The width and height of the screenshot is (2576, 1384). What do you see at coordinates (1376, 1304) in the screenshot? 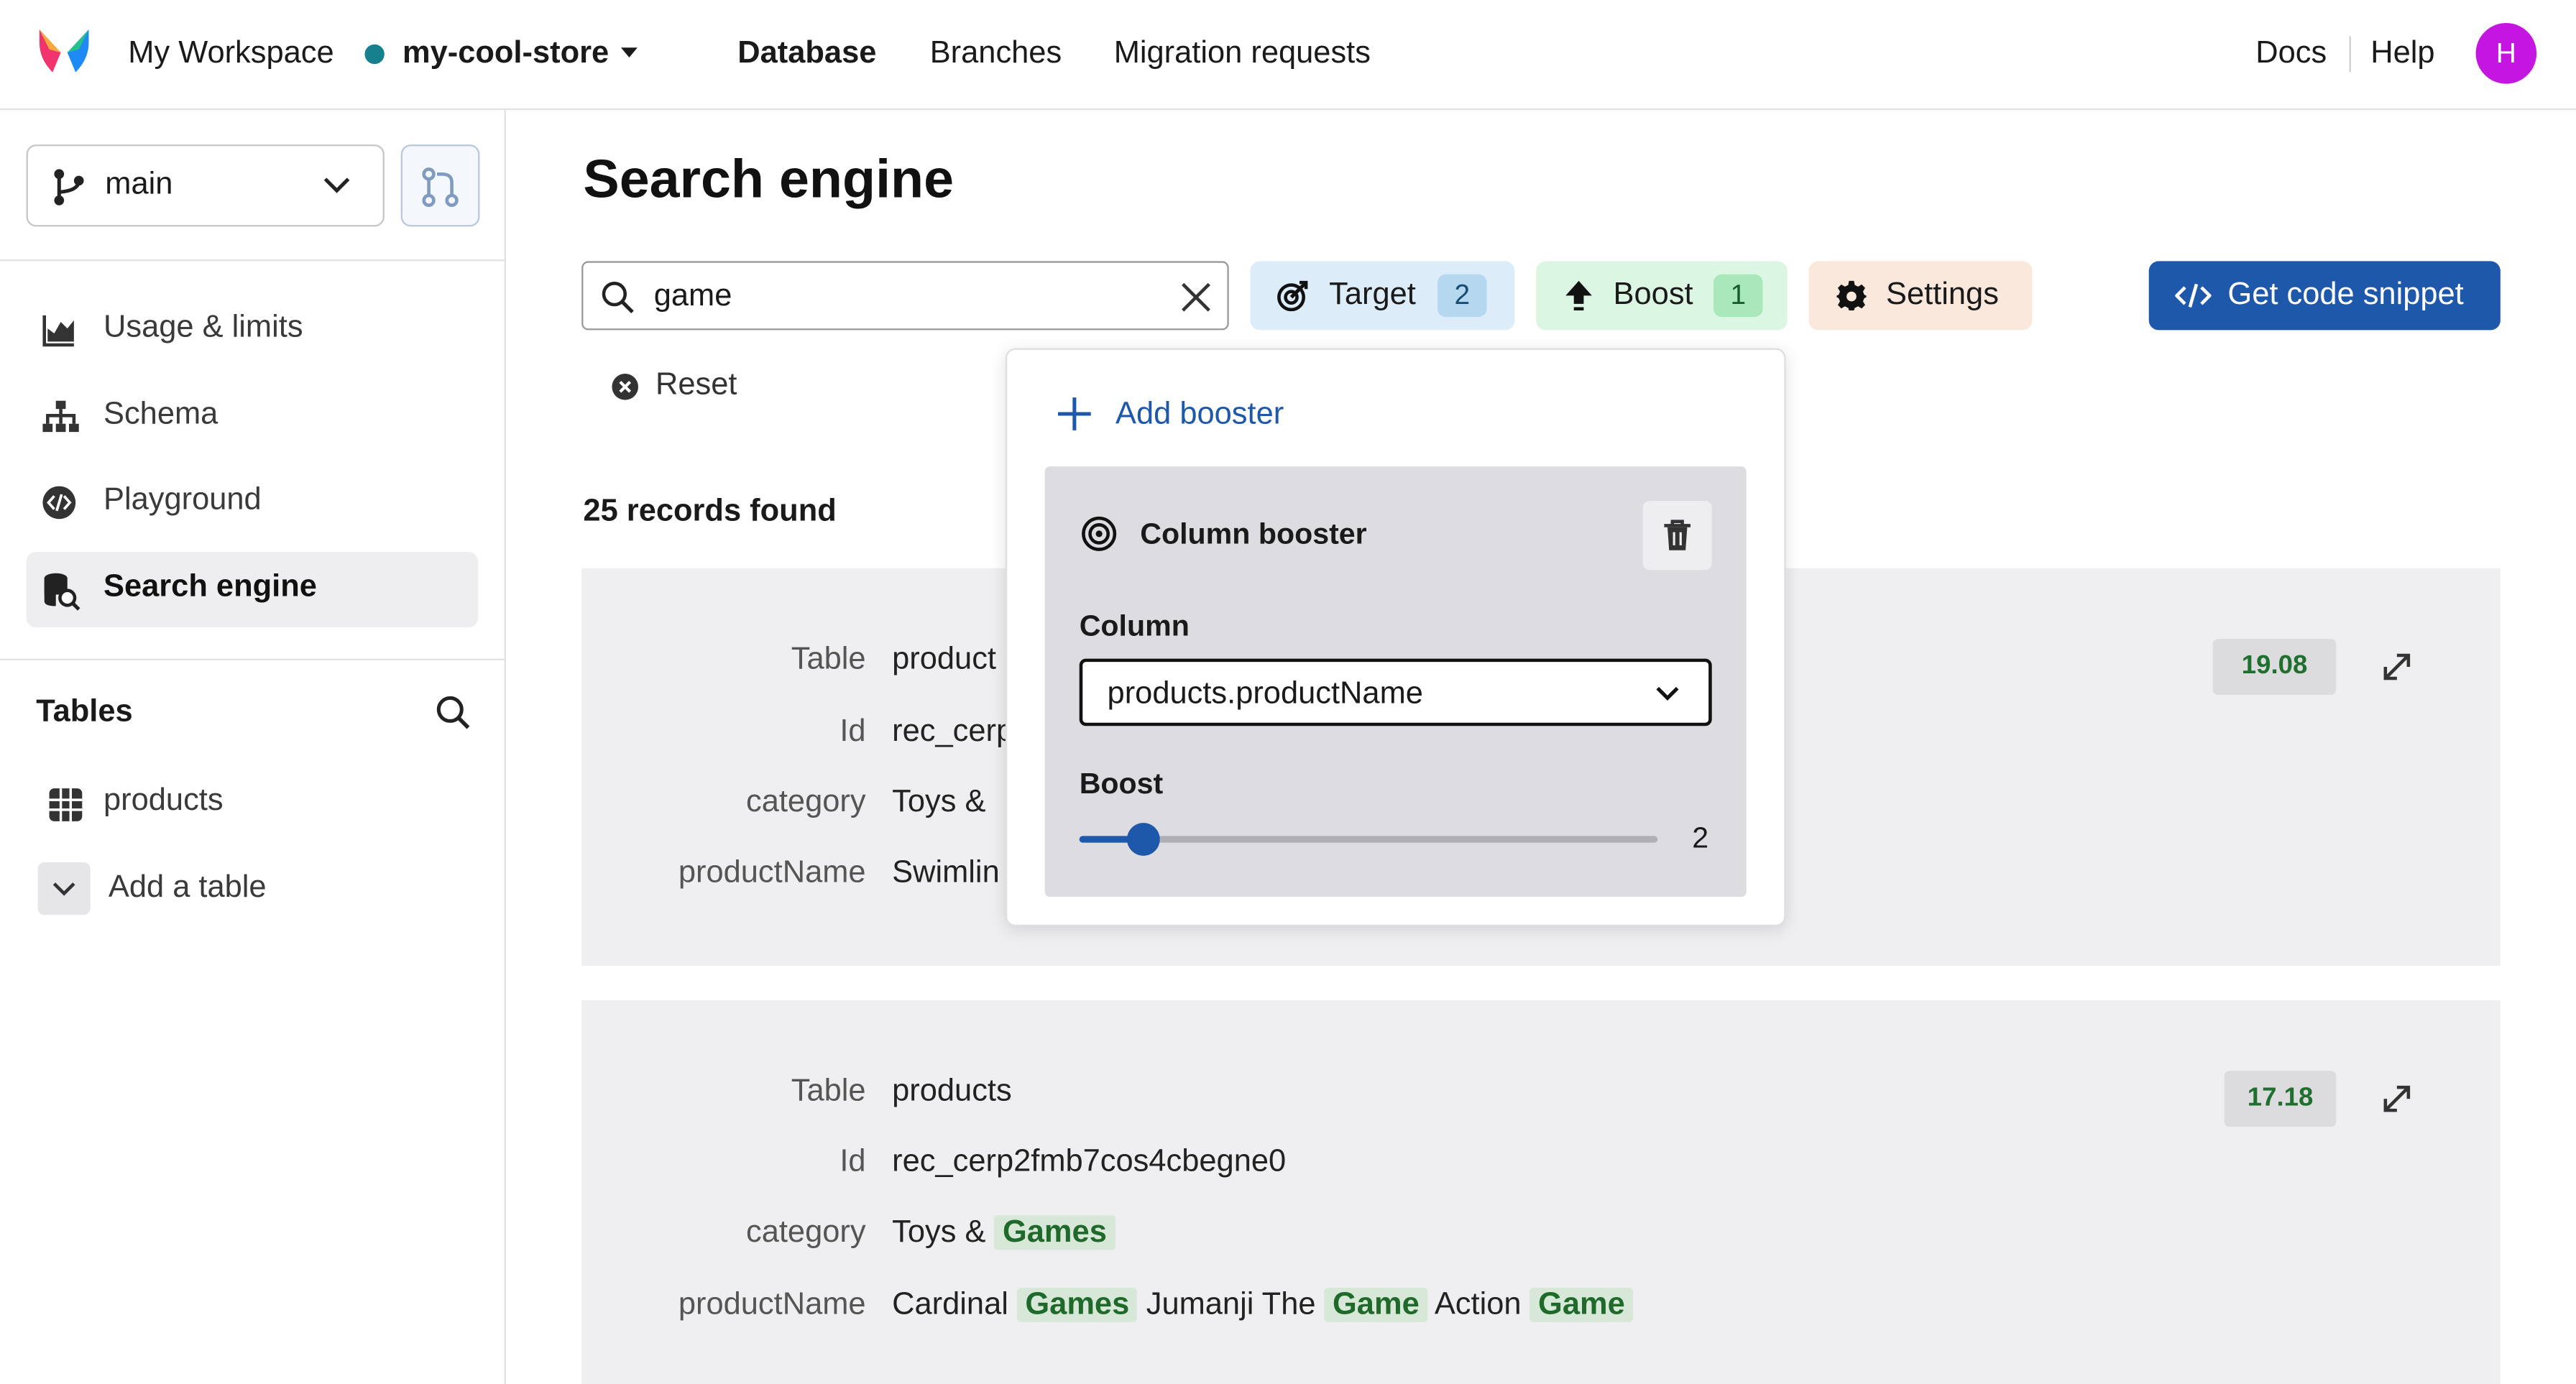
I see `search-highlight: Game` at bounding box center [1376, 1304].